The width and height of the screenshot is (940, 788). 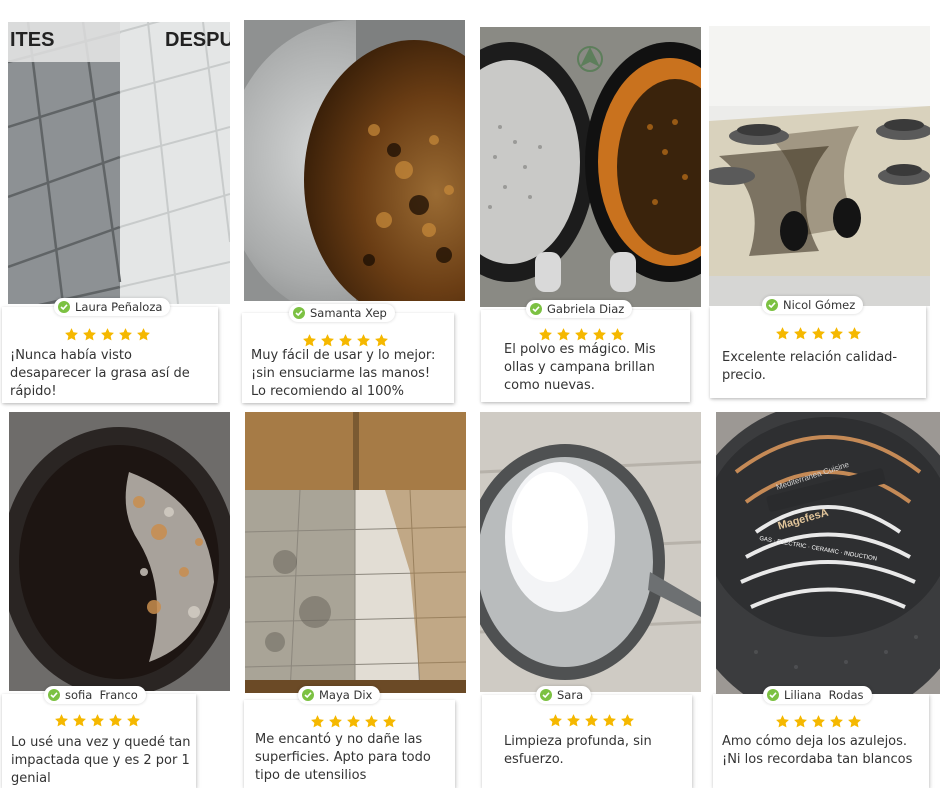 I want to click on reviewer-name: Samanta Xep, so click(x=348, y=313).